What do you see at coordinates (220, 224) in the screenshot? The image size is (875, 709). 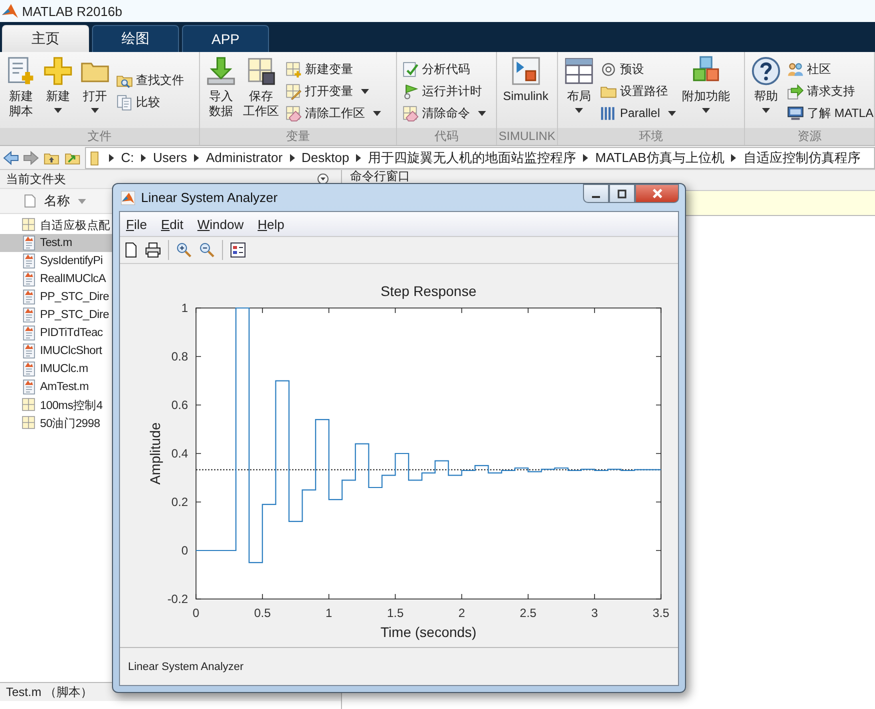 I see `menu-item: Window` at bounding box center [220, 224].